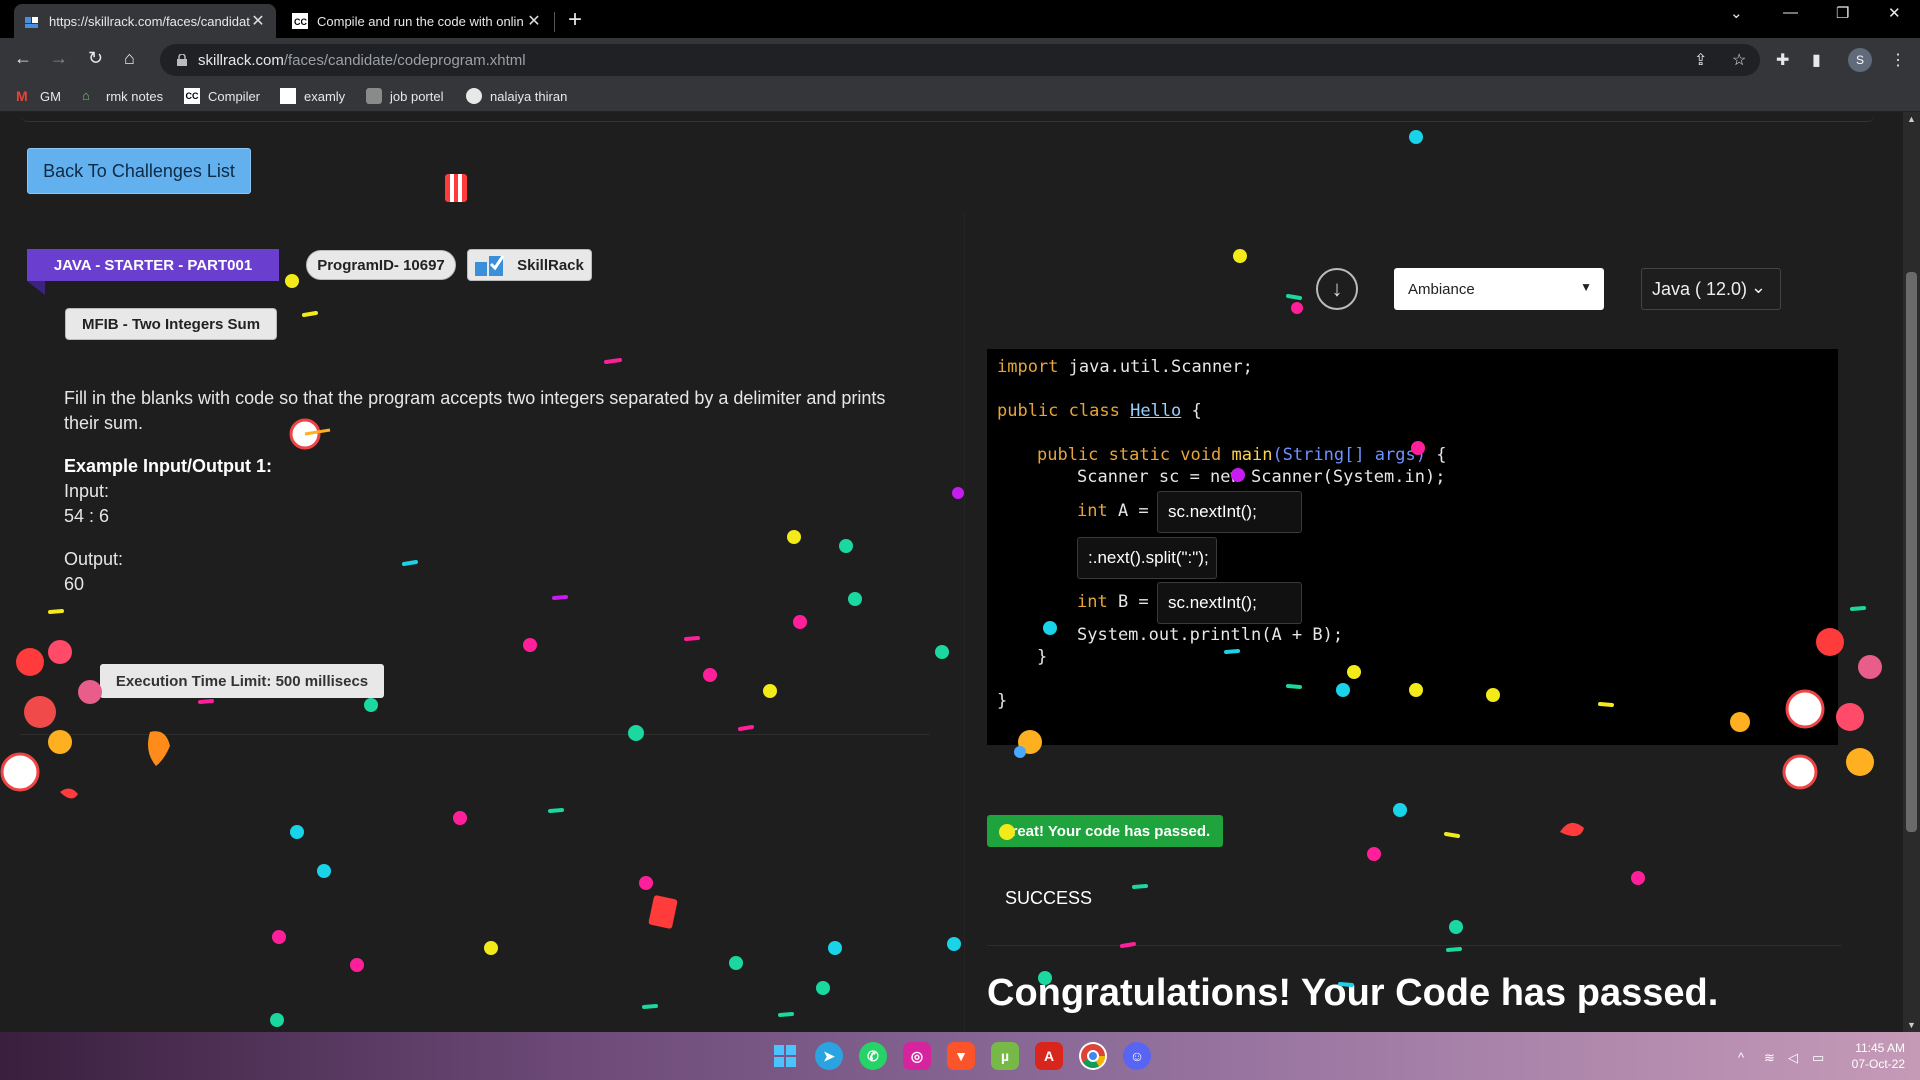  I want to click on skillrack-logo-icon, so click(490, 265).